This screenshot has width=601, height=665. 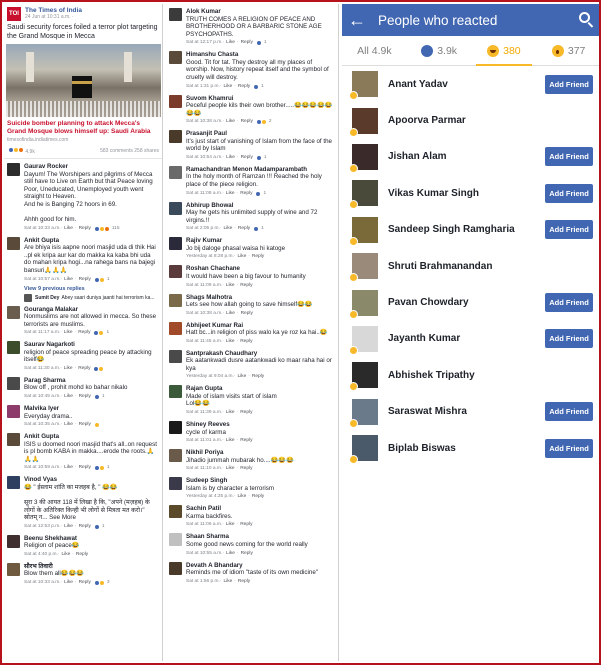 I want to click on person-name: Anant Yadav, so click(x=466, y=84).